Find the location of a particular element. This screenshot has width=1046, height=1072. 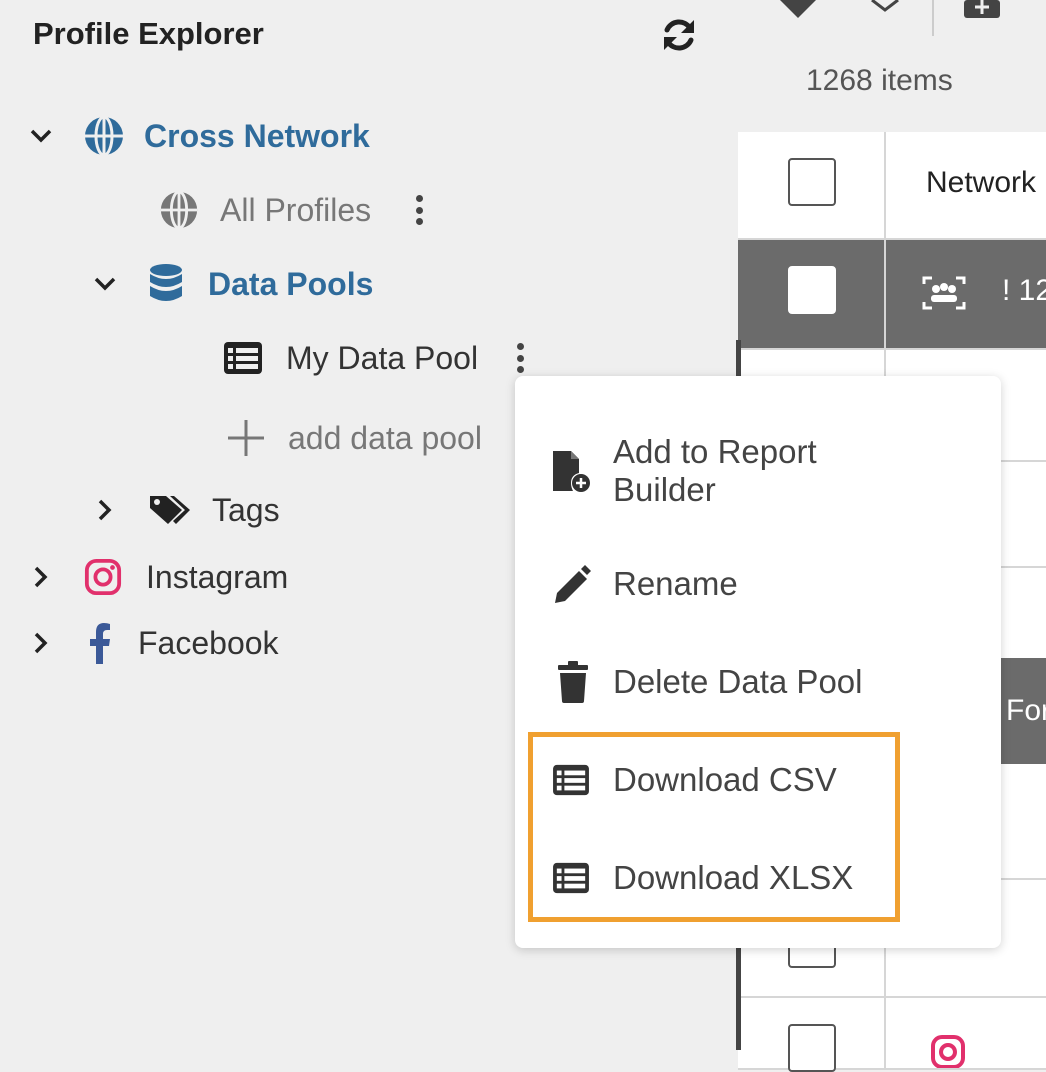

menu-item-download-csv: Download CSV is located at coordinates (758, 780).